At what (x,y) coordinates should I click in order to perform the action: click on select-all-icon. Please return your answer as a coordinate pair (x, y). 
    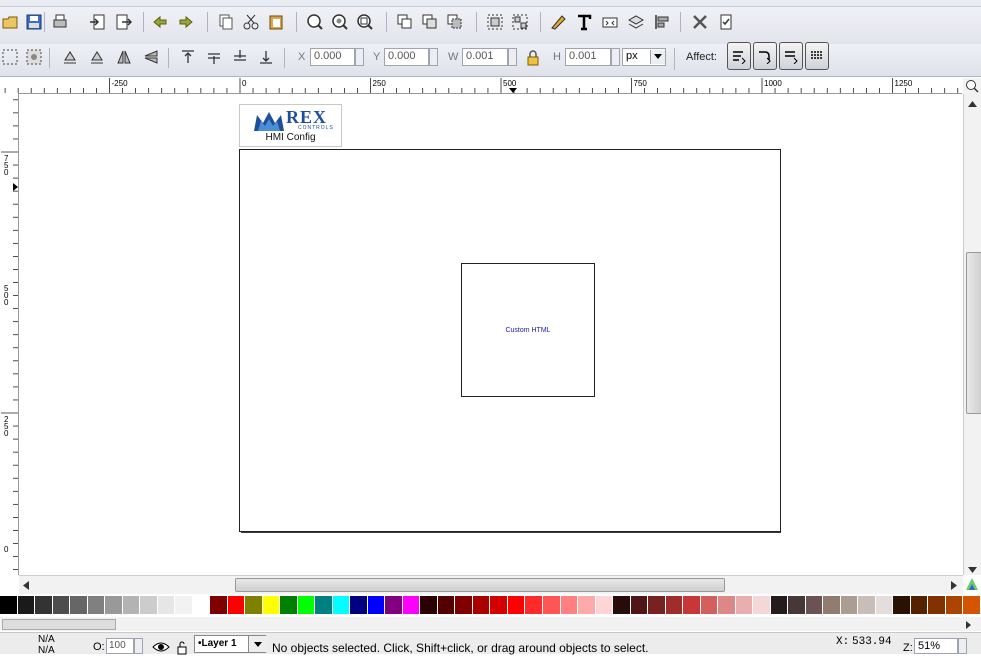
    Looking at the image, I should click on (10, 57).